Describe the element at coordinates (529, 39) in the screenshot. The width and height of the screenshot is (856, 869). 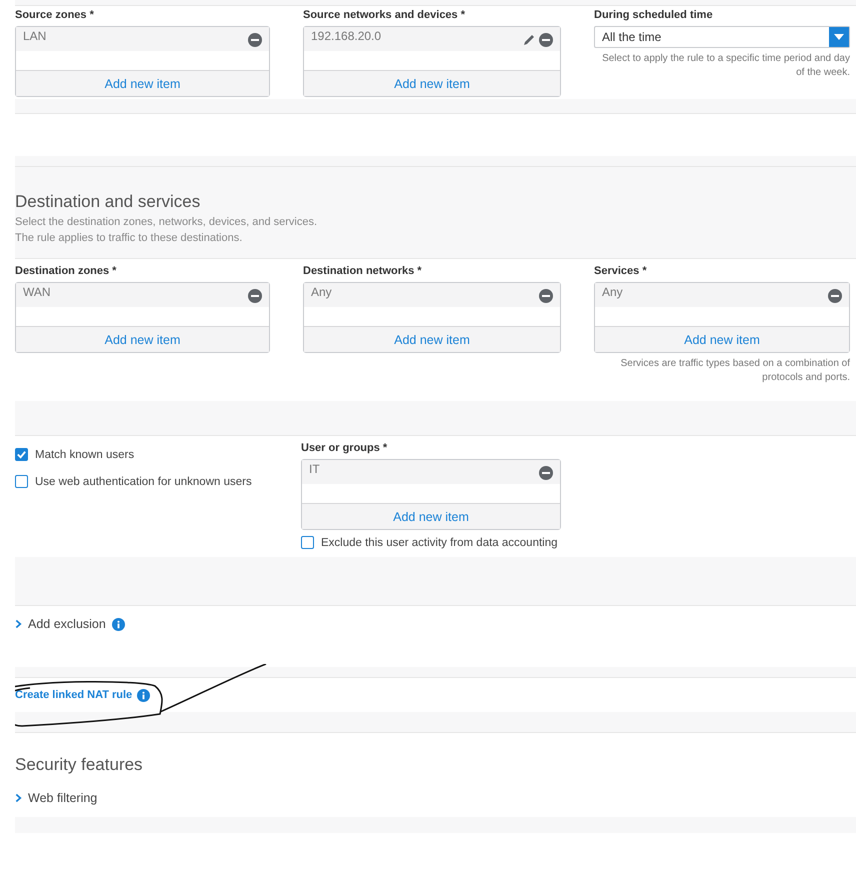
I see `pencil-icon` at that location.